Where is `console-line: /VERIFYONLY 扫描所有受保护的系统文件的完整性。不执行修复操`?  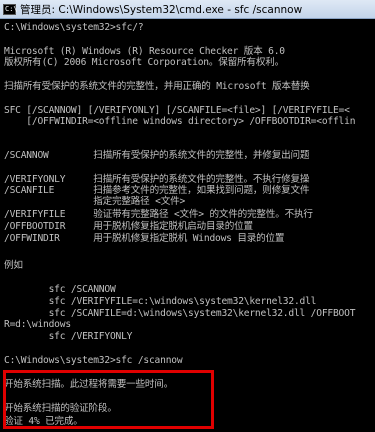
console-line: /VERIFYONLY 扫描所有受保护的系统文件的完整性。不执行修复操 is located at coordinates (157, 179).